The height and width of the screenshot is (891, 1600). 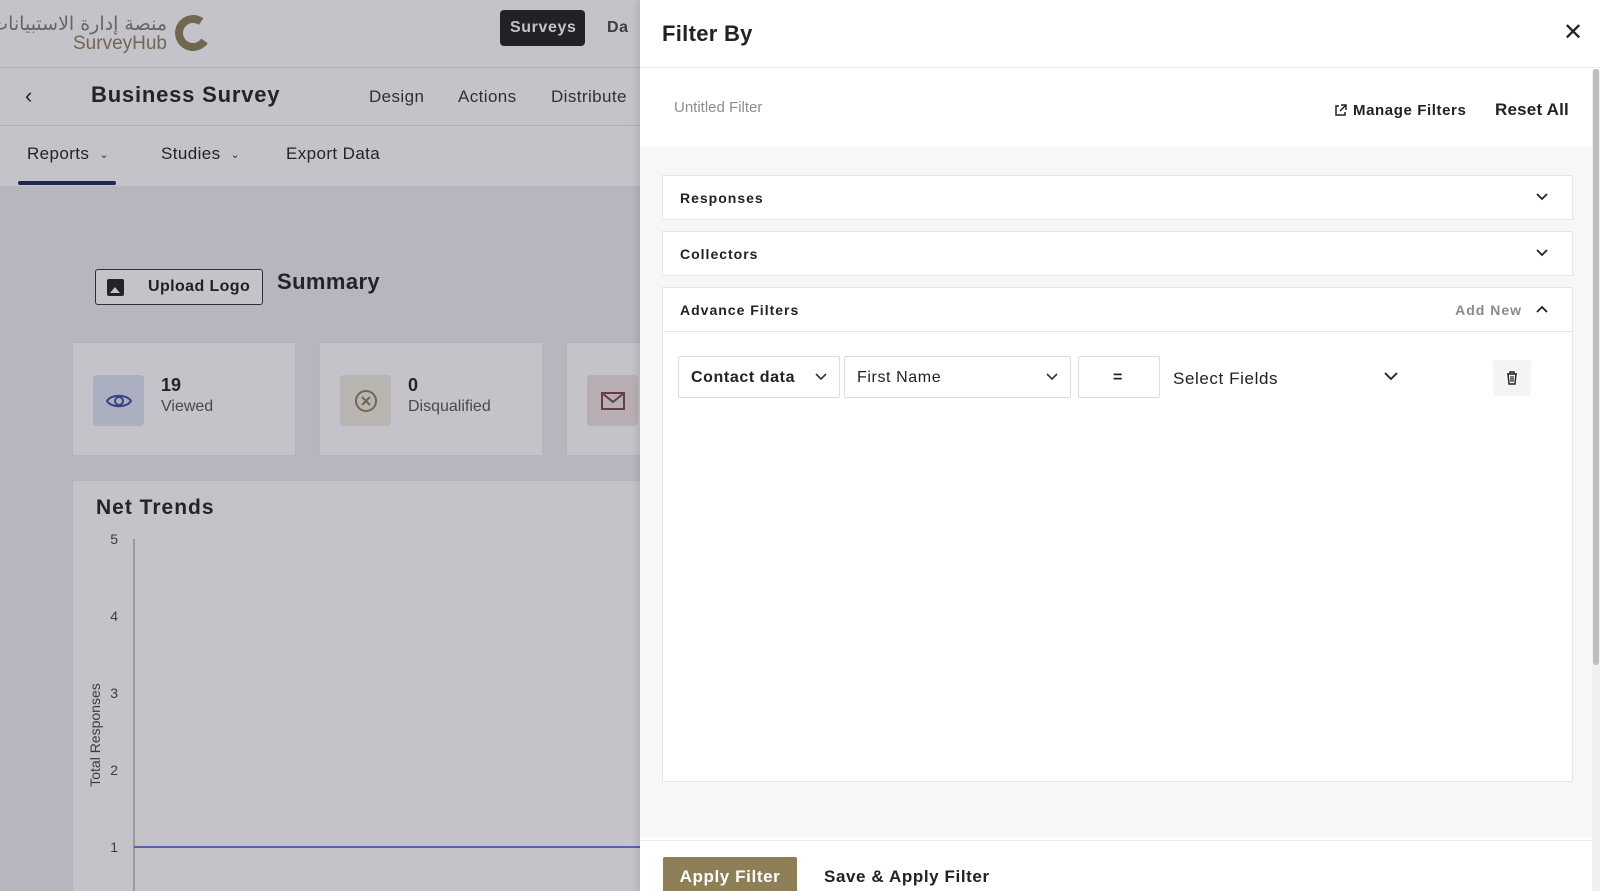 I want to click on select-value: Select Fields, so click(x=1226, y=378).